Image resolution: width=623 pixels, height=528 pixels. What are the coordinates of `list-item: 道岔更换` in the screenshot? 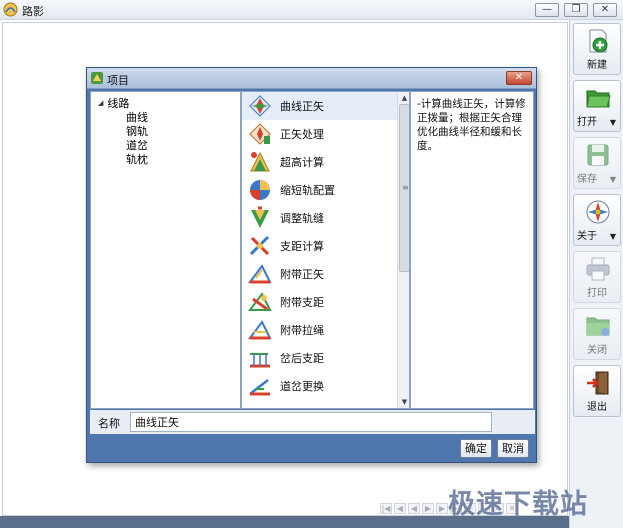 It's located at (319, 386).